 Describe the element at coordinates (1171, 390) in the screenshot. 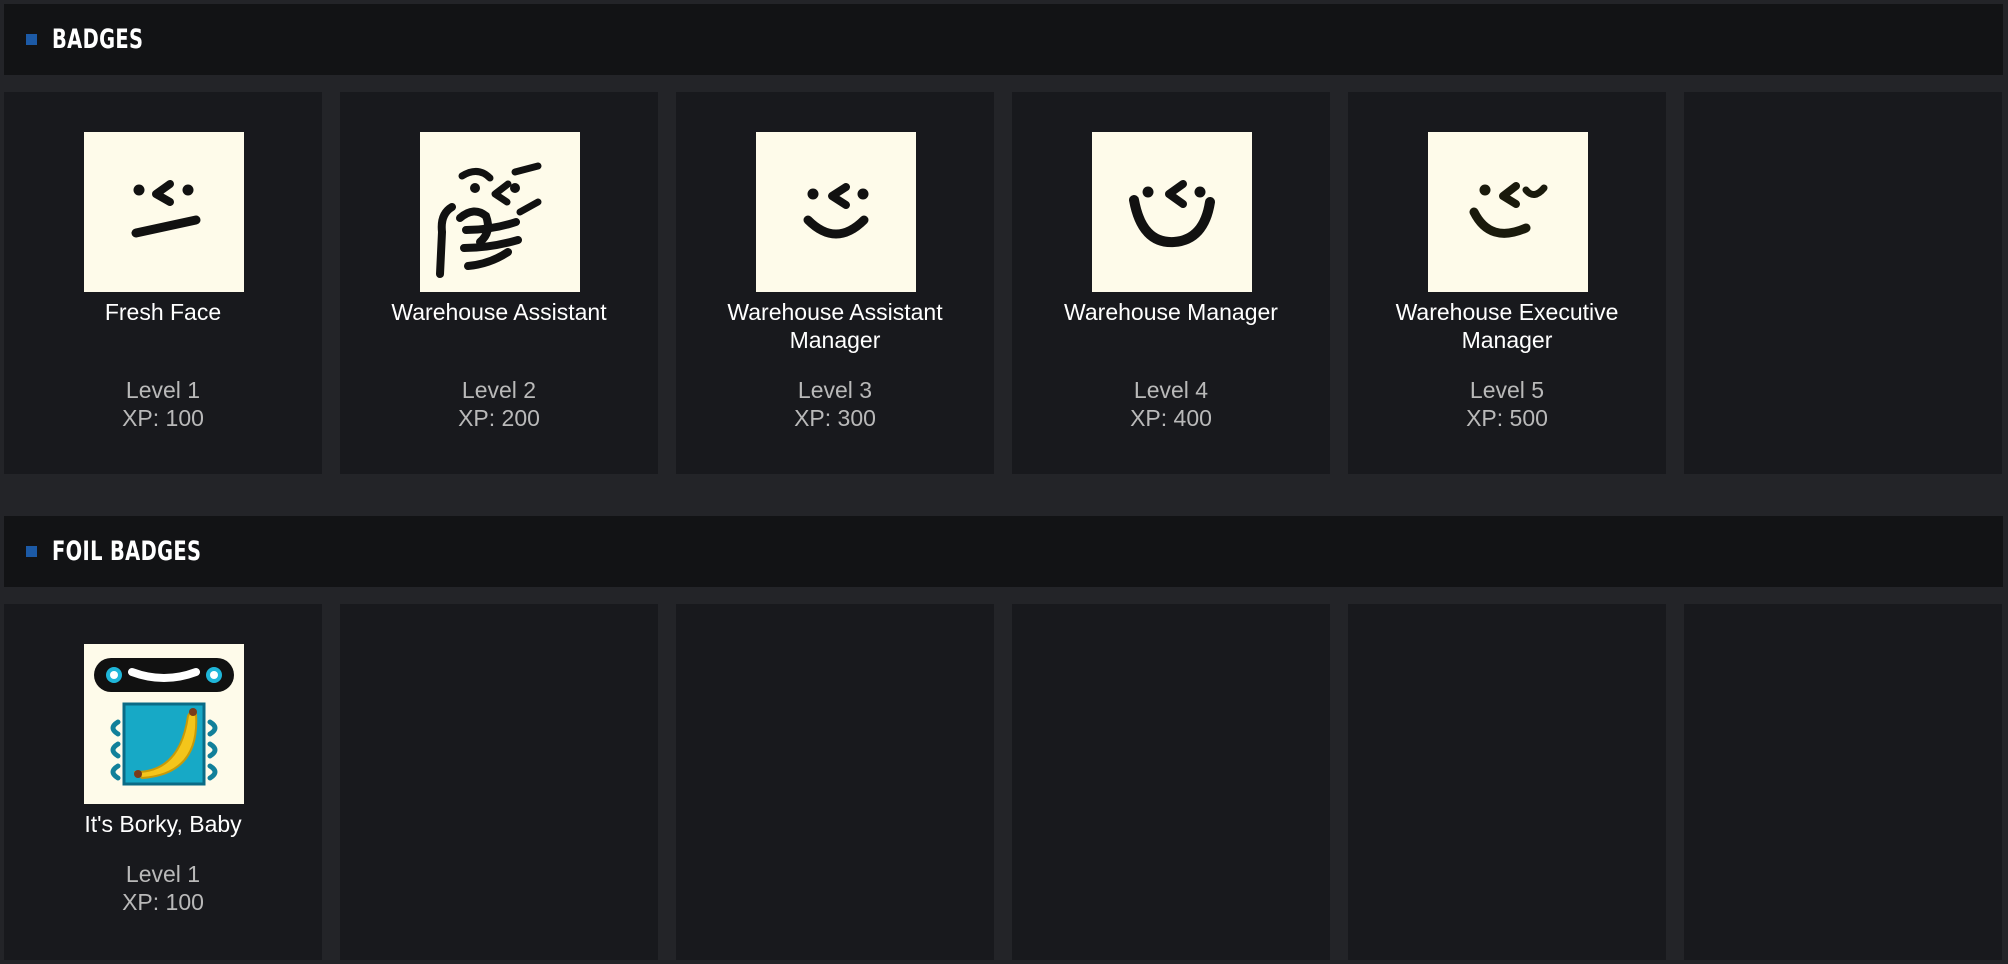

I see `badge-level: Level 4` at that location.